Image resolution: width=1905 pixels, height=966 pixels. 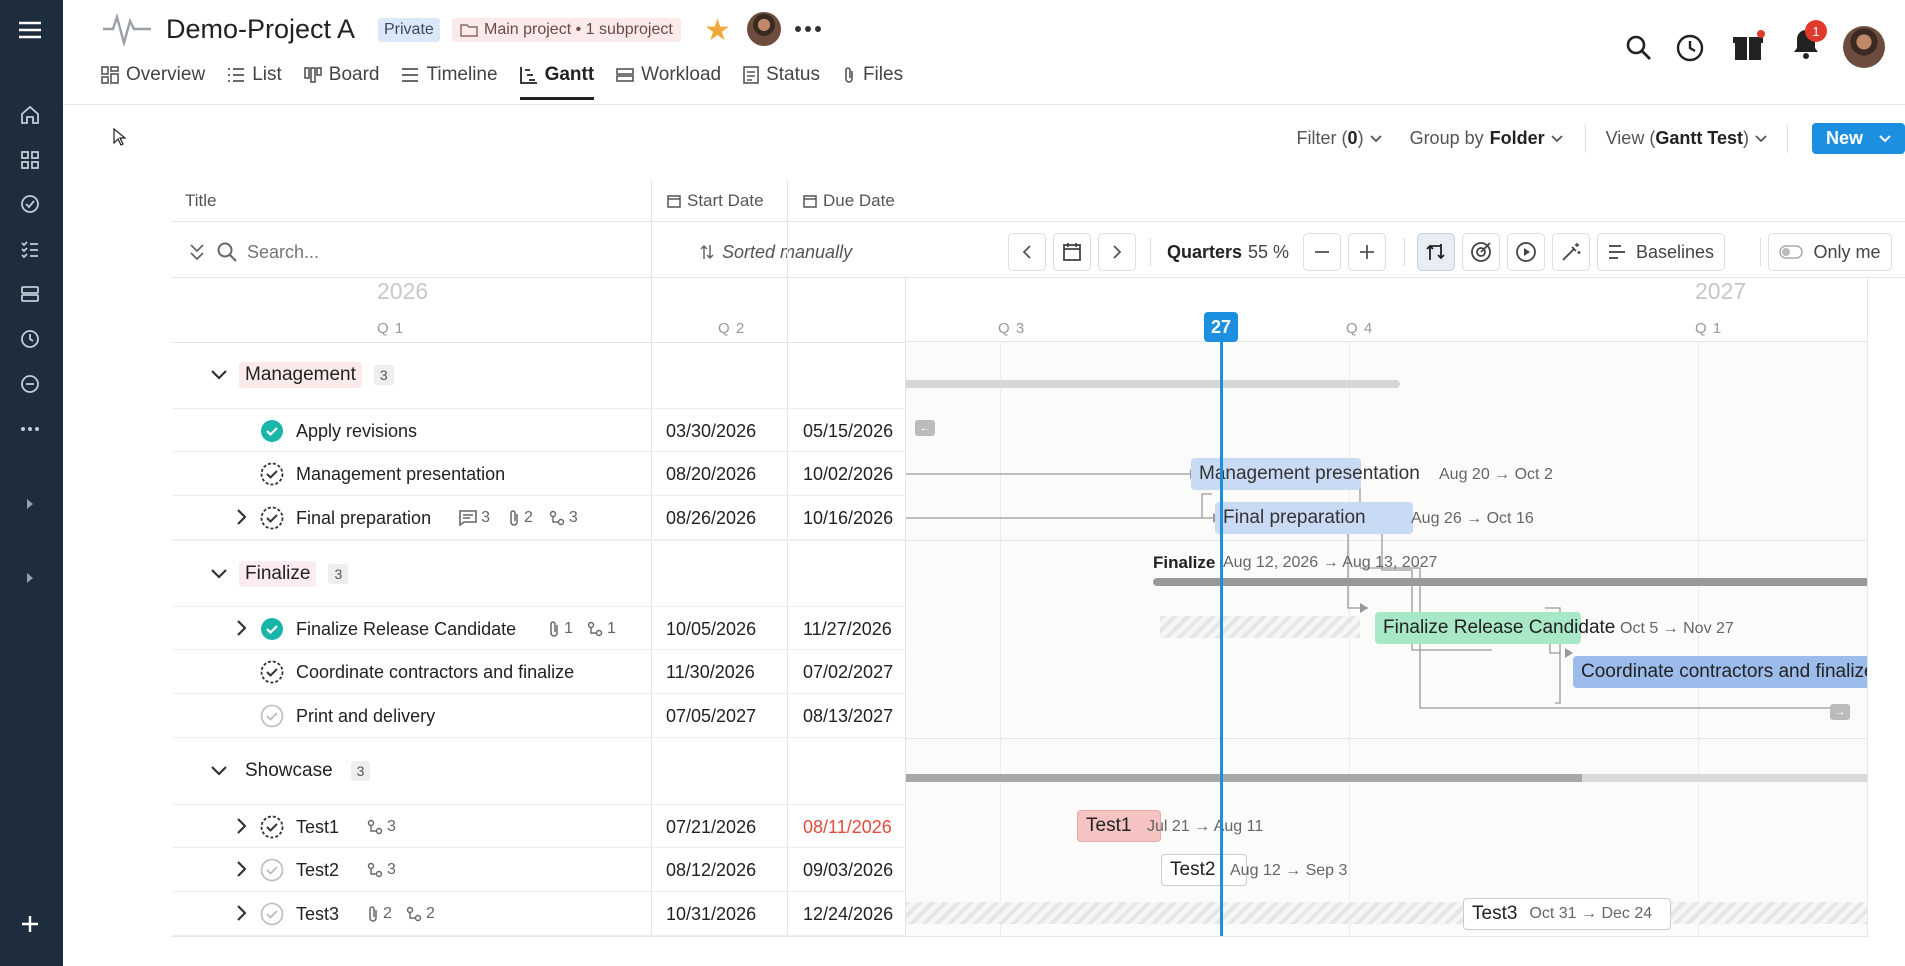 What do you see at coordinates (1221, 327) in the screenshot?
I see `today-badge: 27` at bounding box center [1221, 327].